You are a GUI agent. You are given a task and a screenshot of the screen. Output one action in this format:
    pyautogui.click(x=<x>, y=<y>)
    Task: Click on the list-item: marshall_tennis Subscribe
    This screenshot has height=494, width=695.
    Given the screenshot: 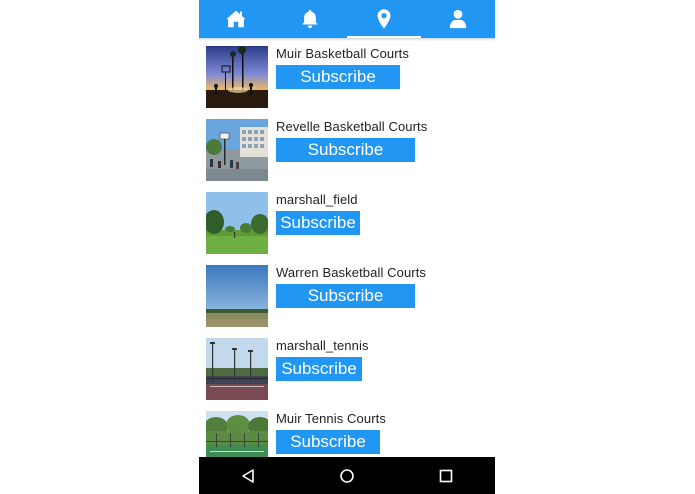 What is the action you would take?
    pyautogui.click(x=347, y=369)
    